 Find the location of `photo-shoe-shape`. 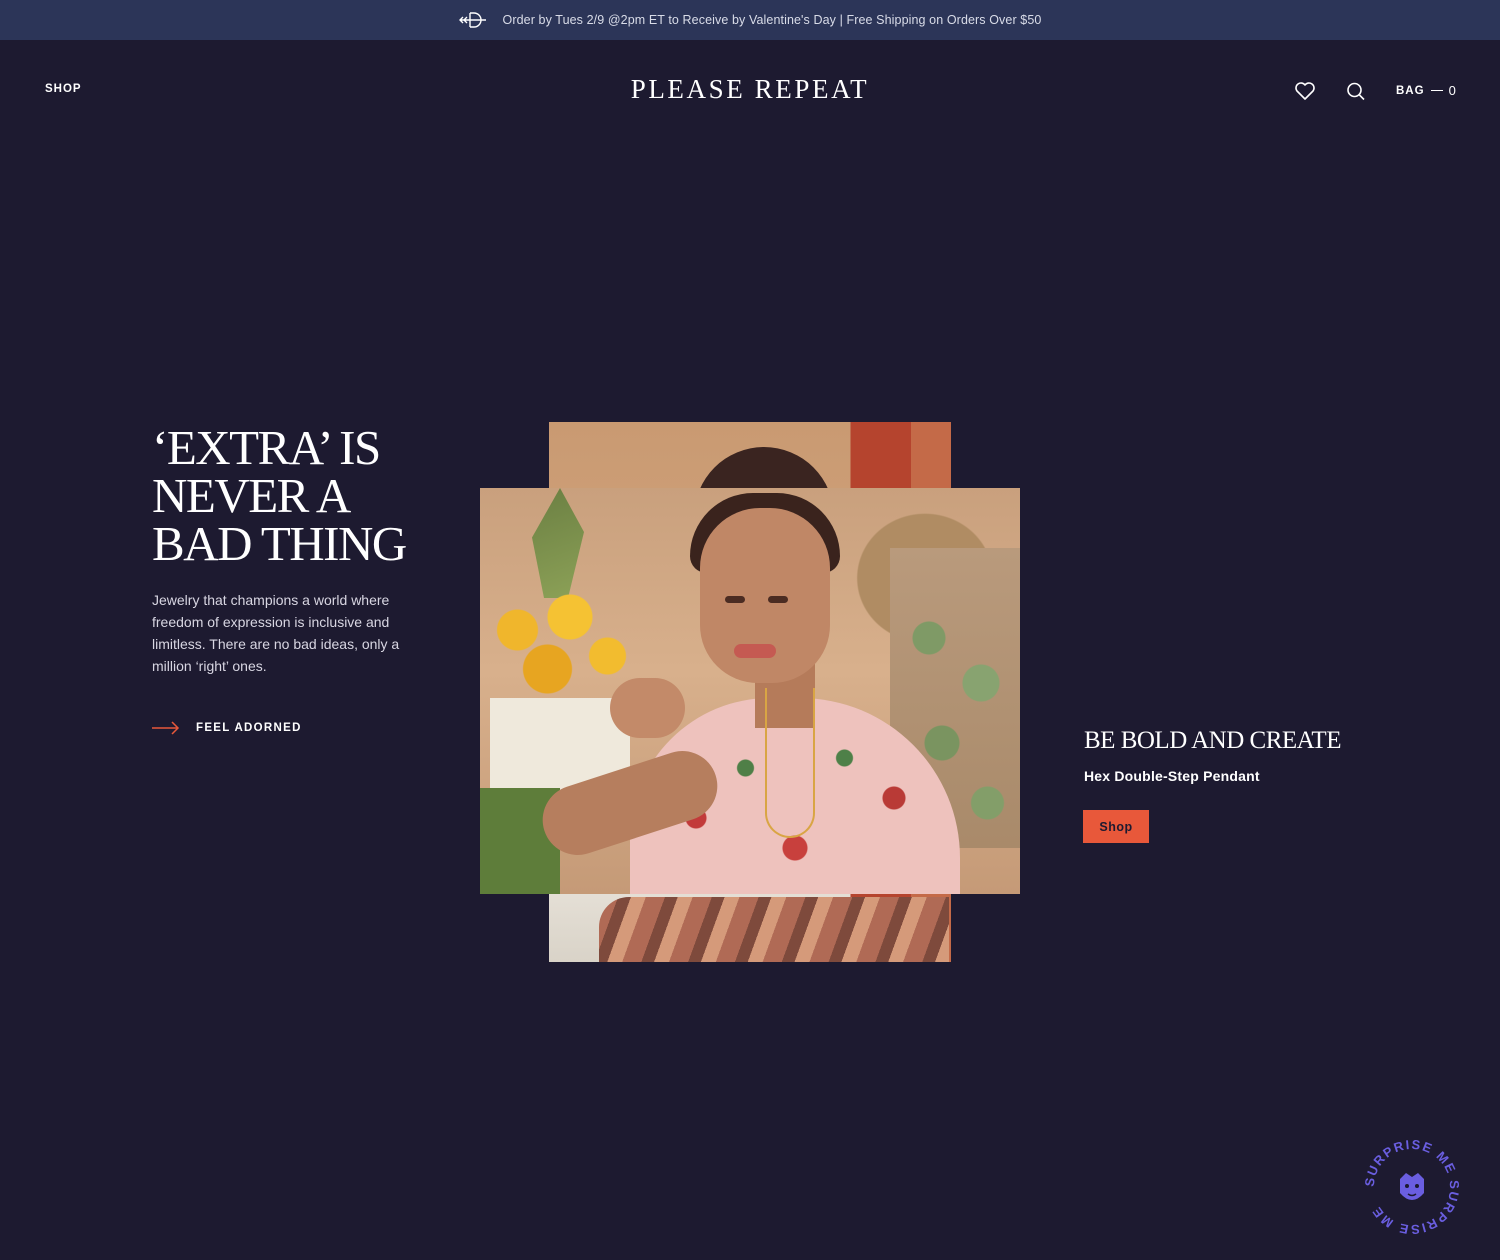

photo-shoe-shape is located at coordinates (774, 929).